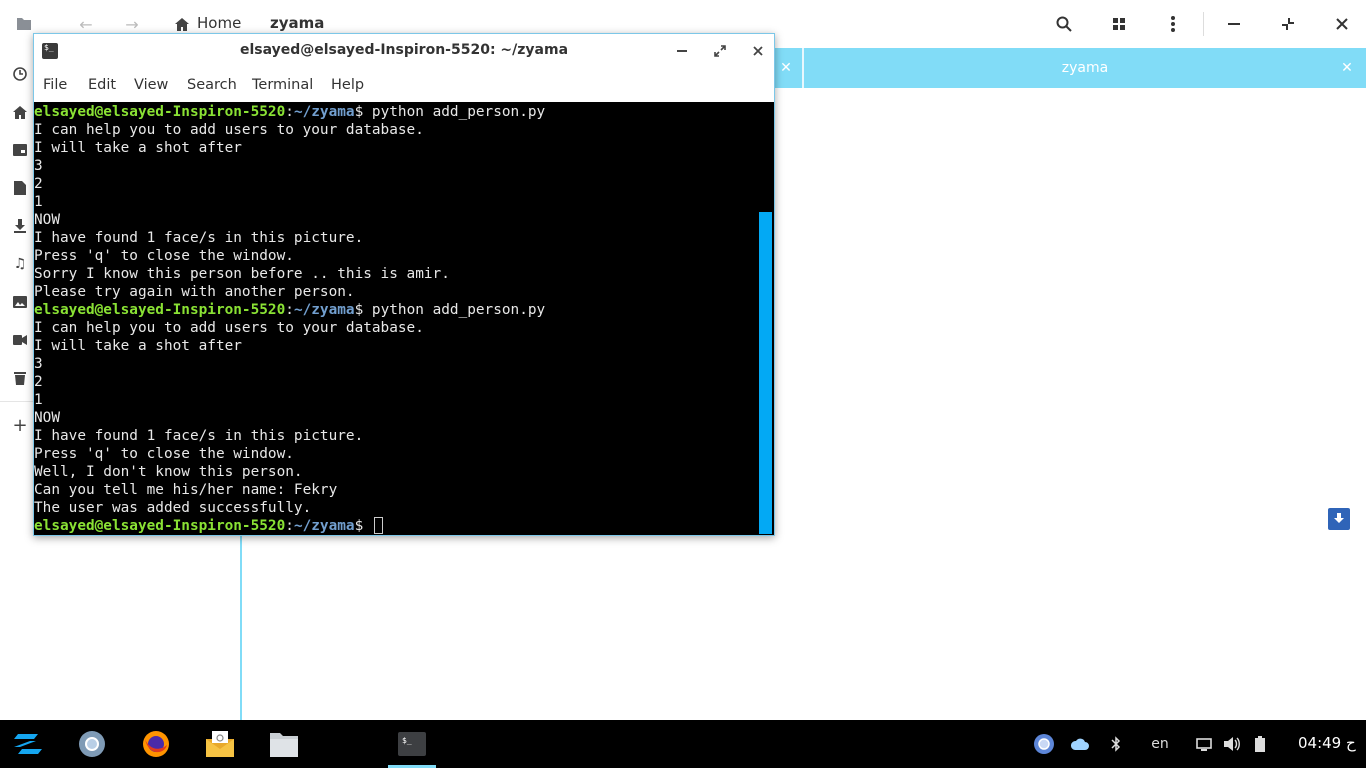 This screenshot has height=768, width=1366. I want to click on taskbar: $_ en 04:49 ح, so click(683, 744).